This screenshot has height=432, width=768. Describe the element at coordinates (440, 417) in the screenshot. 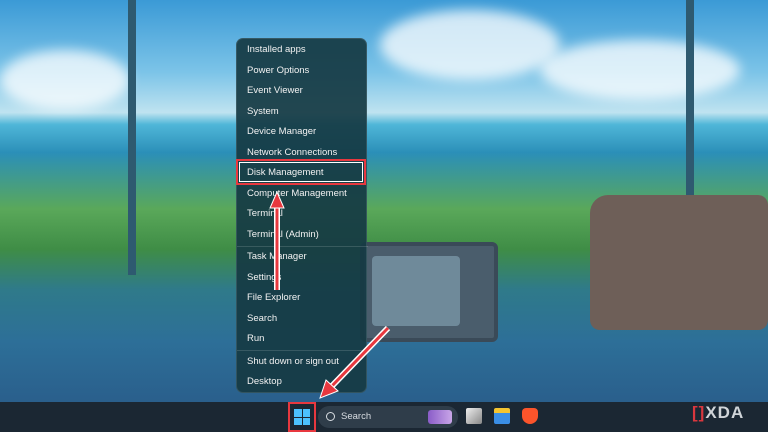

I see `search-highlight-icon` at that location.